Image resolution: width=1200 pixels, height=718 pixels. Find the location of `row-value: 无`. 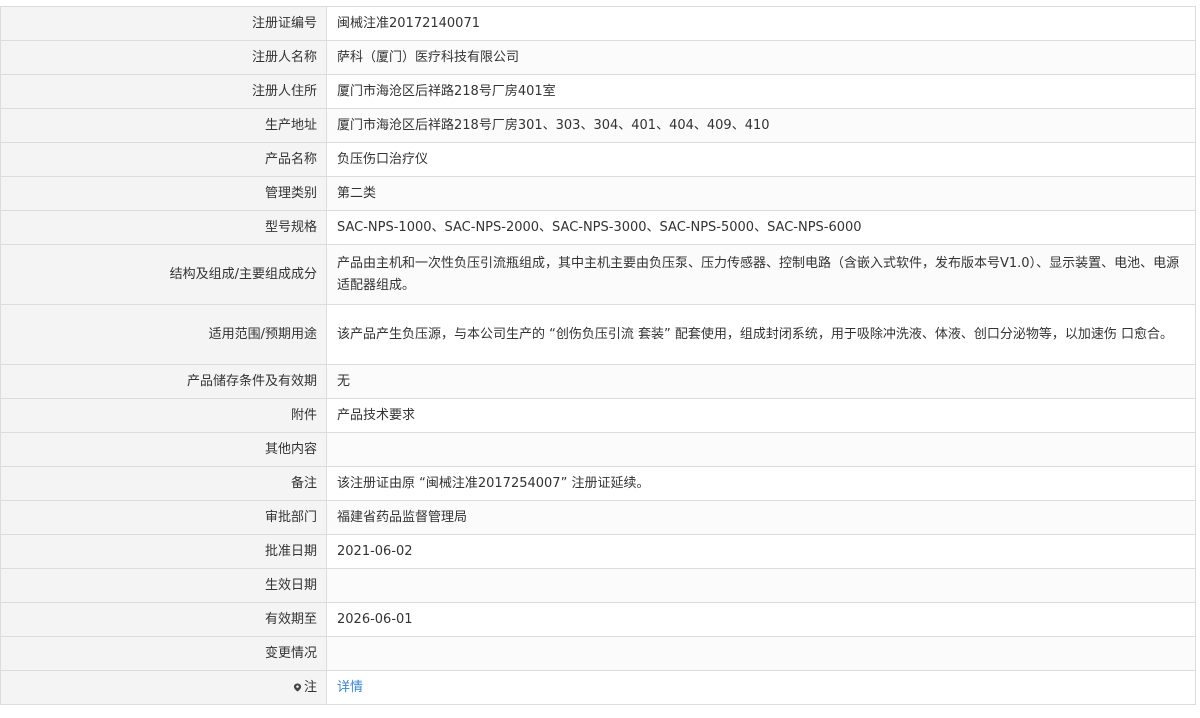

row-value: 无 is located at coordinates (761, 381).